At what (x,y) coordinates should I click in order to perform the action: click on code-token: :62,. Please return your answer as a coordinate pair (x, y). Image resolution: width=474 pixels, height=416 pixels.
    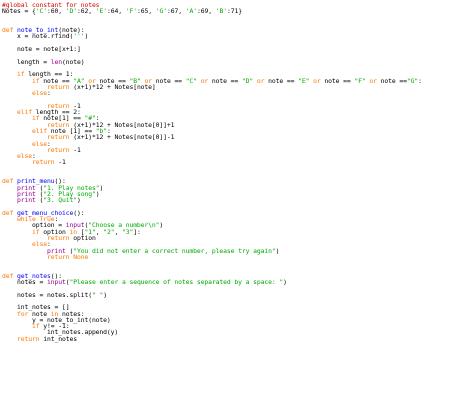
    Looking at the image, I should click on (86, 11).